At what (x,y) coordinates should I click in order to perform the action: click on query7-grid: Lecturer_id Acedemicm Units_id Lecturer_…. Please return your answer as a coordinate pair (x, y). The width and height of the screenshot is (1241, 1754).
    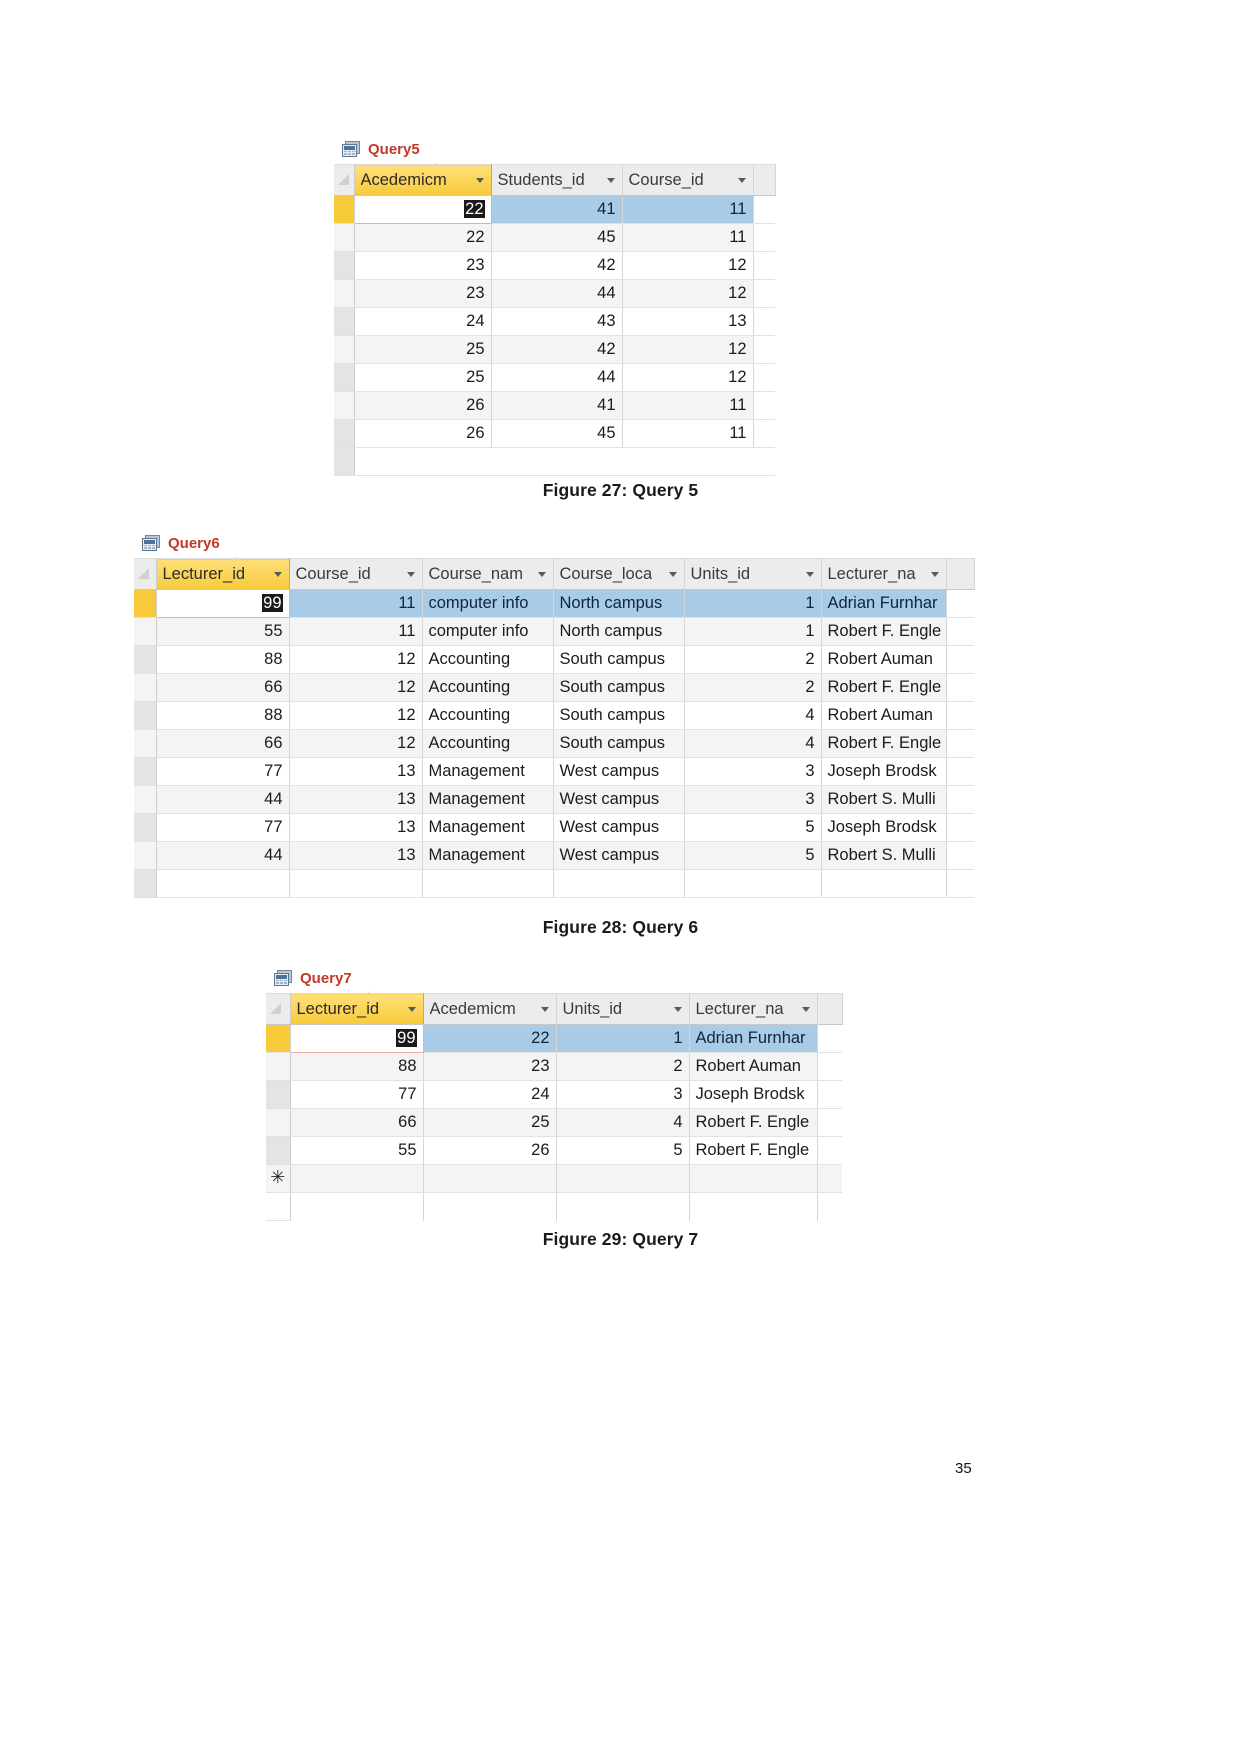
    Looking at the image, I should click on (554, 1107).